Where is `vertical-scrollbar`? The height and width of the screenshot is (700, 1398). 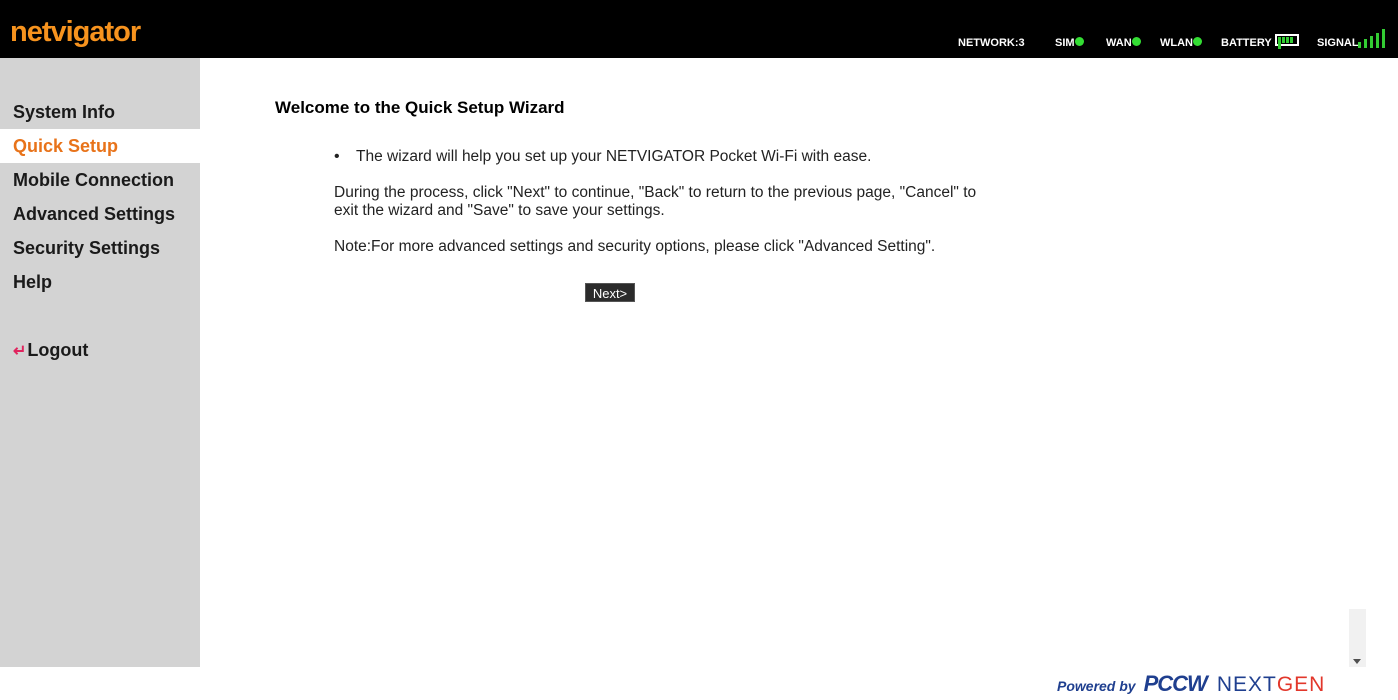
vertical-scrollbar is located at coordinates (1357, 638).